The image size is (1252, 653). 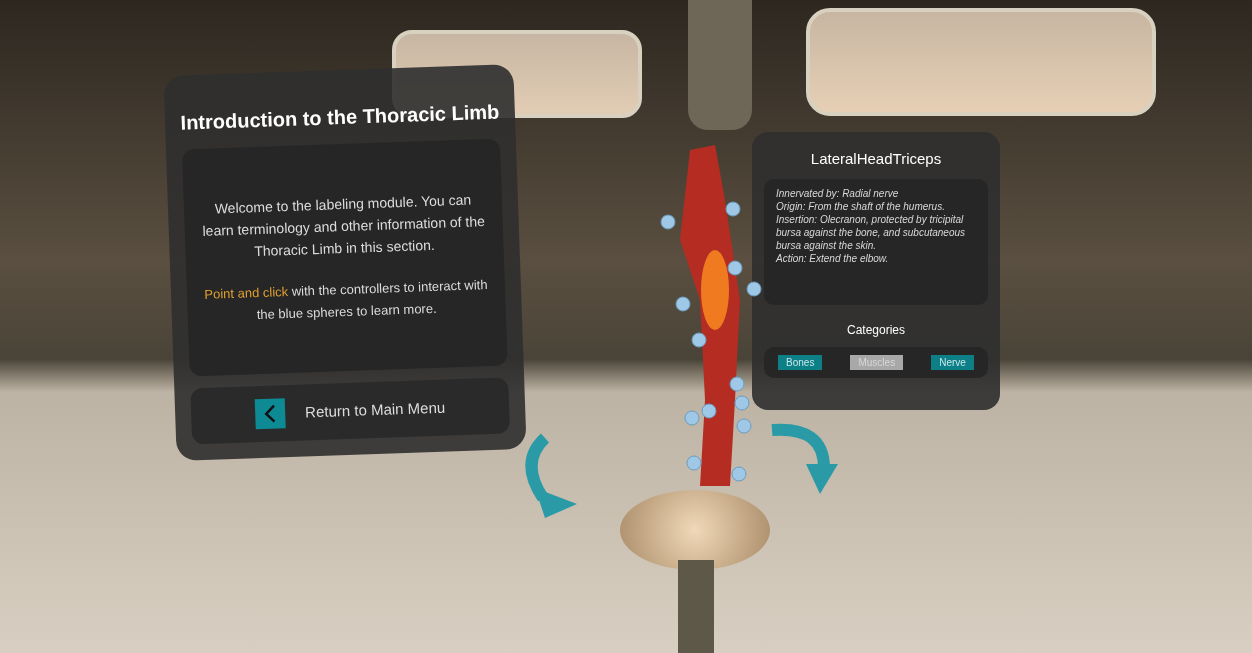 What do you see at coordinates (344, 225) in the screenshot?
I see `welcome-text: Welcome to the labeling module. You can learn terminology and other information of the Thoracic Limb in this section.` at bounding box center [344, 225].